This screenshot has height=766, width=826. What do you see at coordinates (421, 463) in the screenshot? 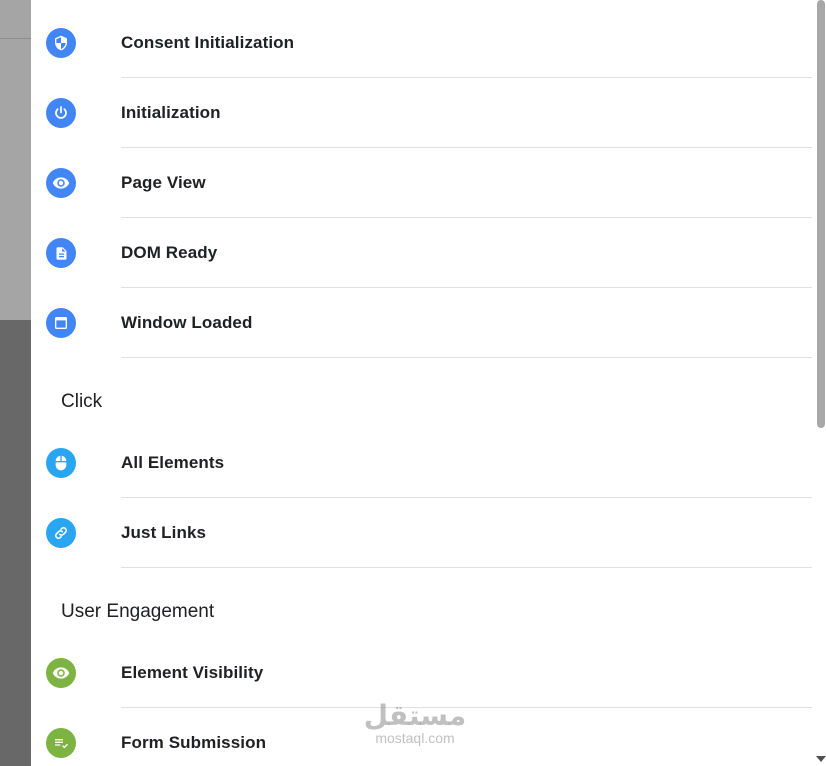
I see `trigger-all-elements: All Elements` at bounding box center [421, 463].